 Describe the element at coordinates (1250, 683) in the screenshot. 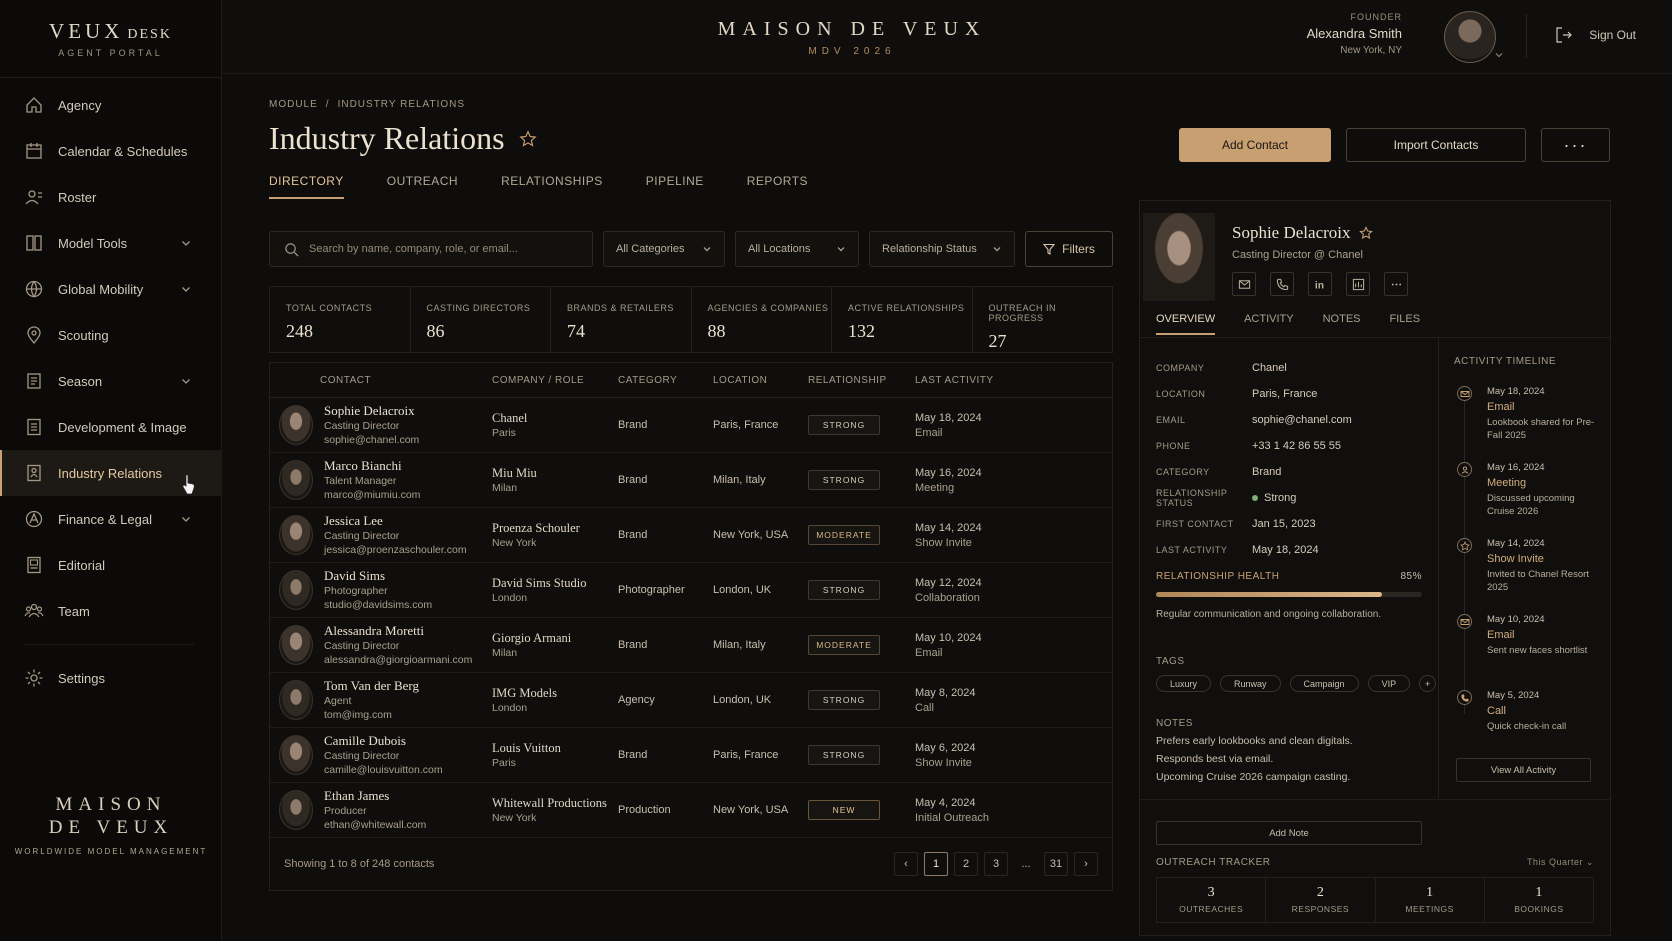

I see `tag-runway: Runway` at that location.